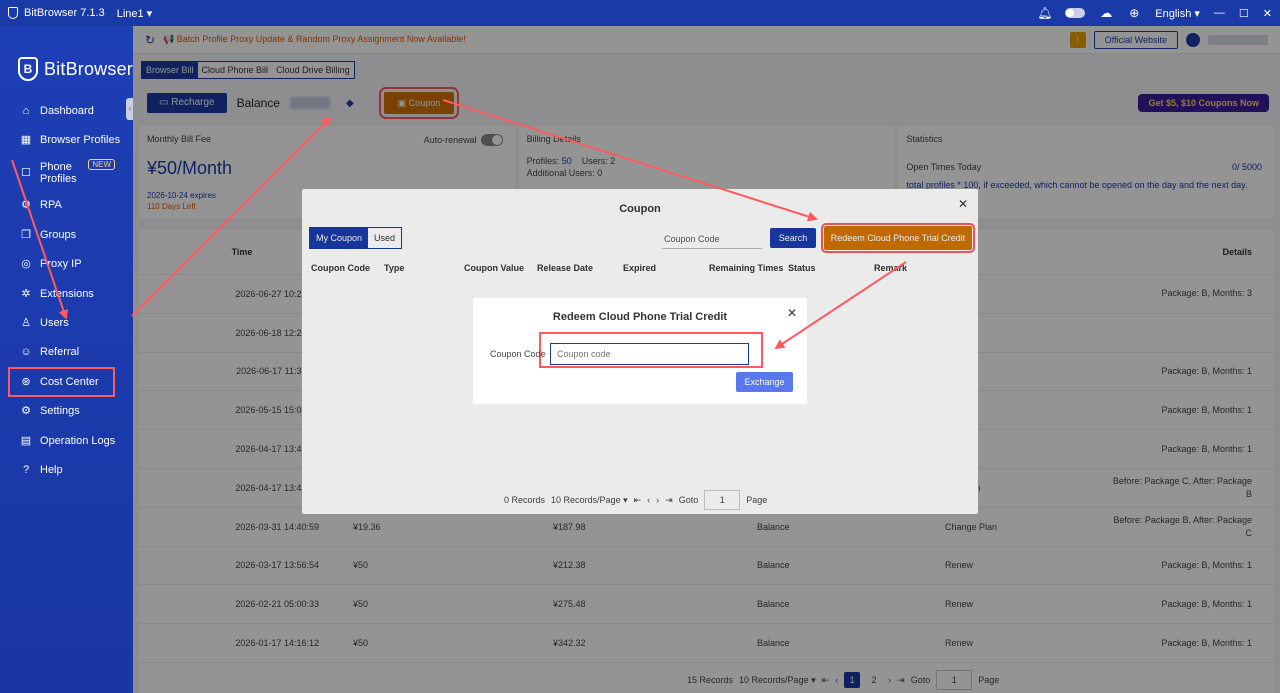 This screenshot has width=1280, height=693. Describe the element at coordinates (26, 172) in the screenshot. I see `phone-icon: ☐` at that location.